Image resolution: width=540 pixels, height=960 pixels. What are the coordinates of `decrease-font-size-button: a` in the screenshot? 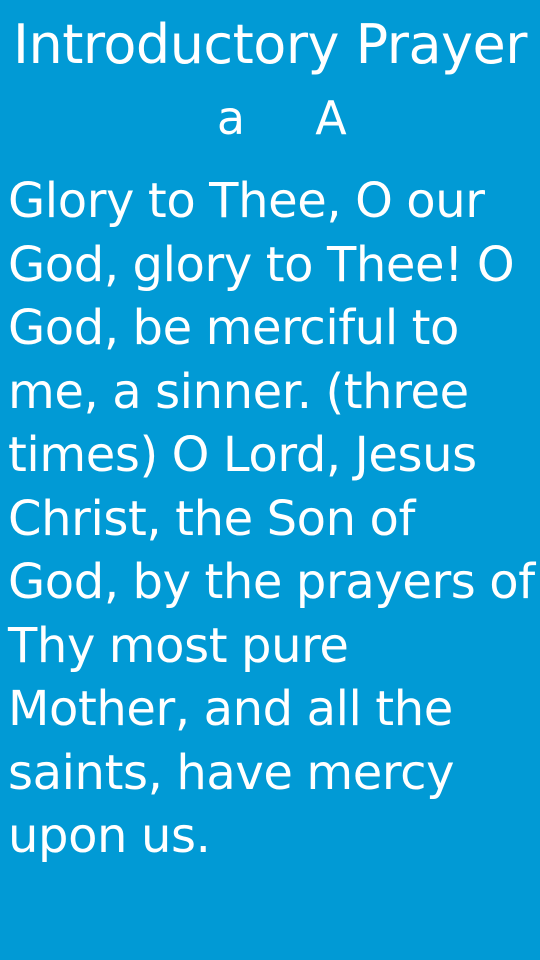 It's located at (231, 118).